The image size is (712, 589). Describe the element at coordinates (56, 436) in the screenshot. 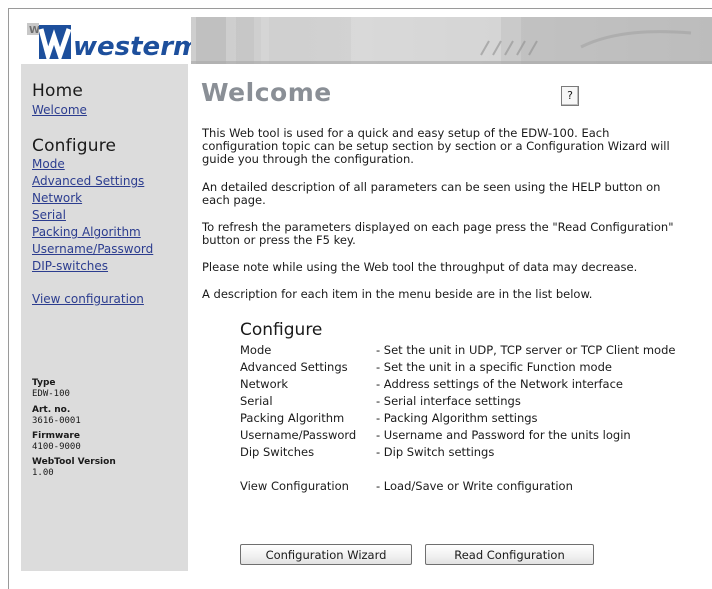

I see `device-firmware-label: Firmware` at that location.